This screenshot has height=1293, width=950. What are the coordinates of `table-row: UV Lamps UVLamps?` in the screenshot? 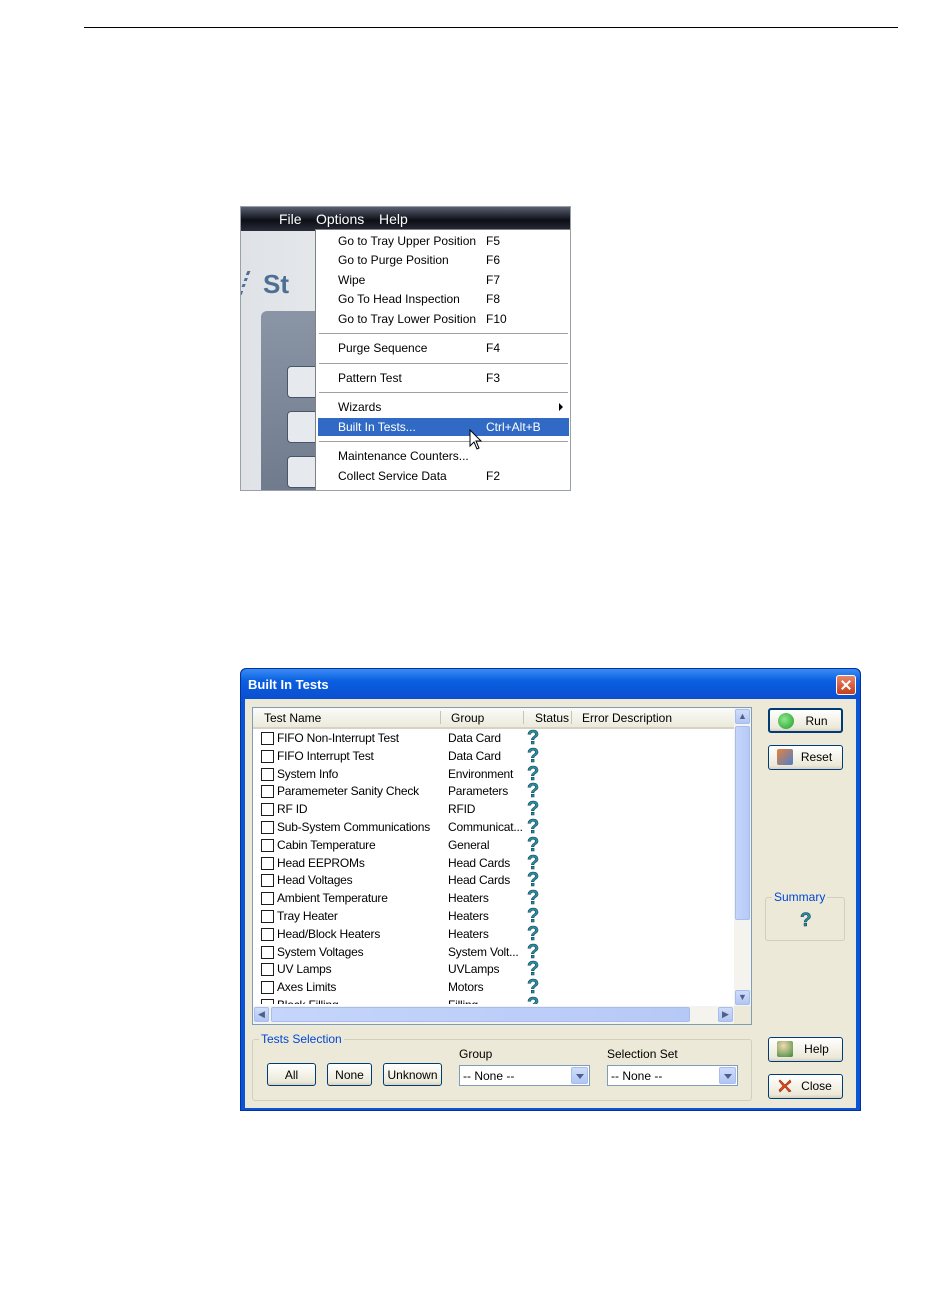 It's located at (494, 969).